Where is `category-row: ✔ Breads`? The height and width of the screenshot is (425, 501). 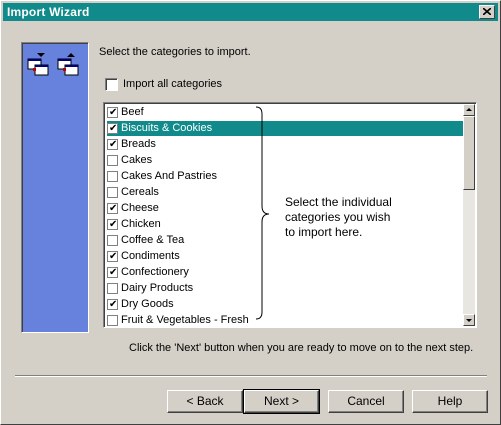
category-row: ✔ Breads is located at coordinates (285, 144).